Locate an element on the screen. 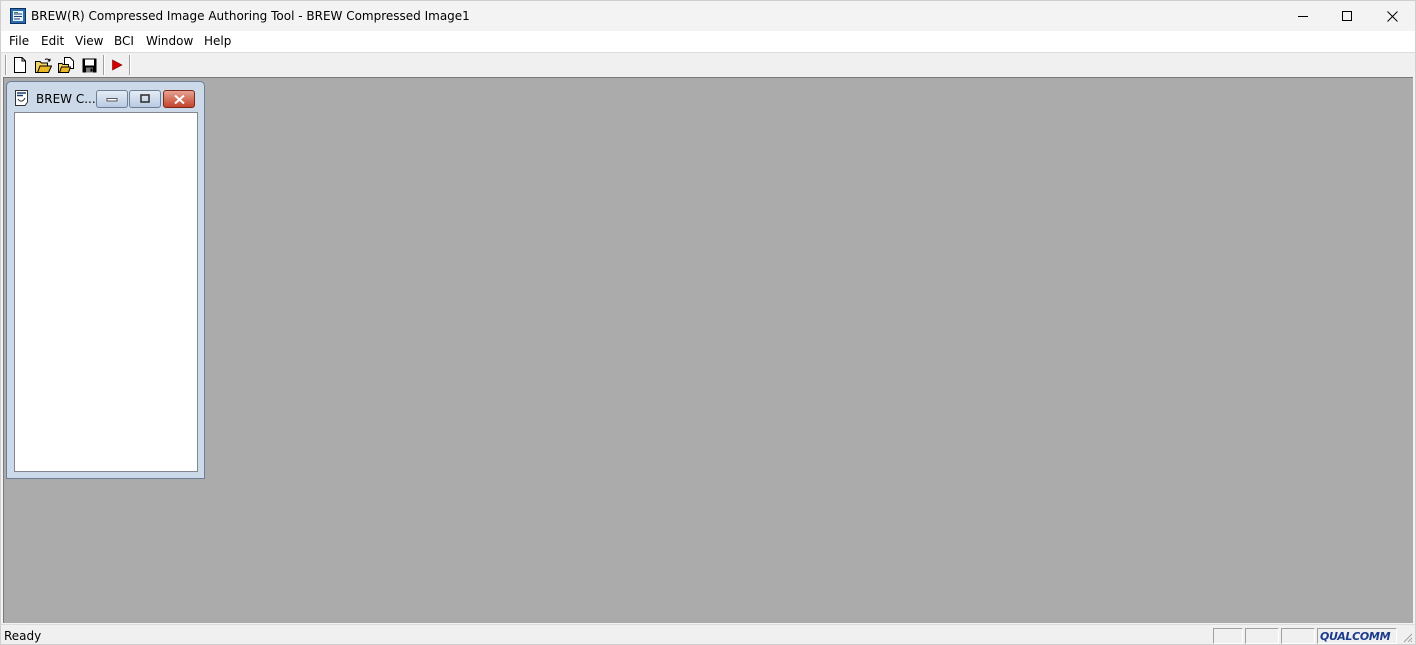 The image size is (1416, 645). menu-window: Window is located at coordinates (169, 41).